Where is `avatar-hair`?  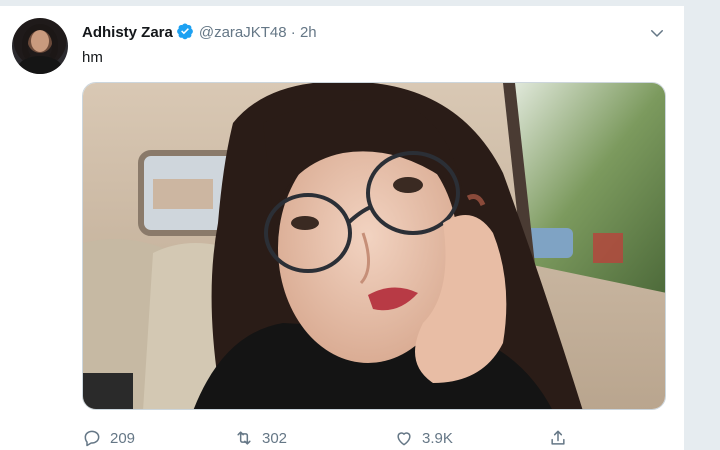 avatar-hair is located at coordinates (40, 44).